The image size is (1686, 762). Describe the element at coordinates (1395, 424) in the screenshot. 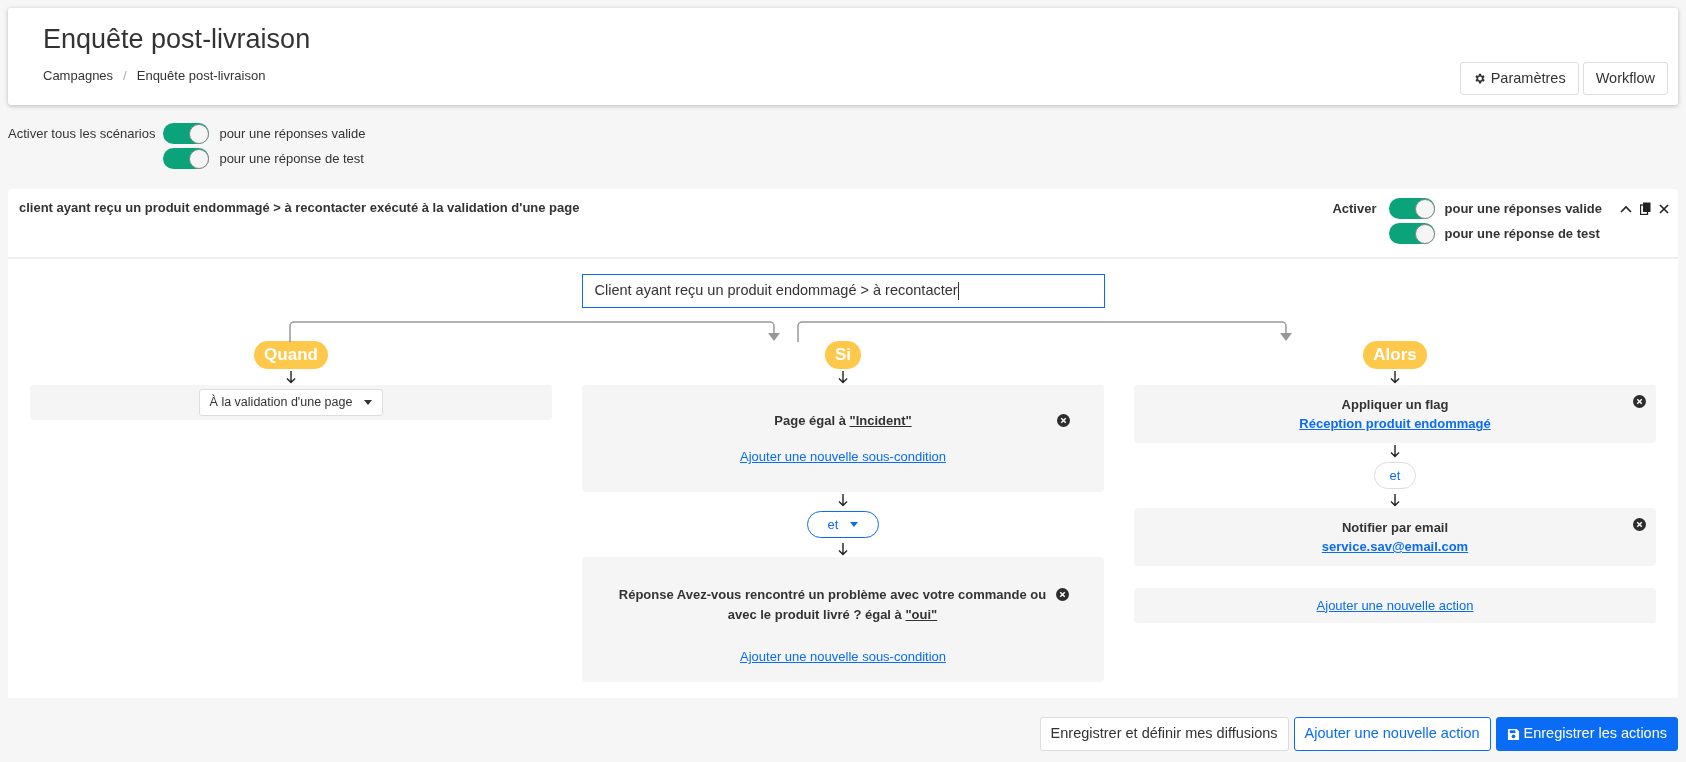

I see `action-link: Réception produit endommagé` at that location.